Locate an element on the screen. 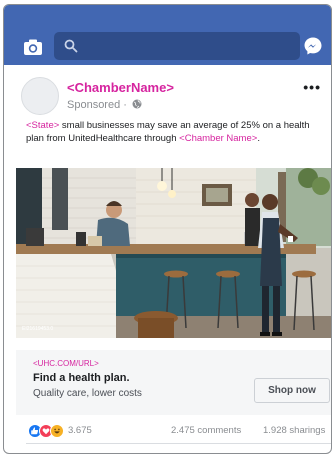 The image size is (336, 457). sponsored-line: Sponsored · is located at coordinates (104, 105).